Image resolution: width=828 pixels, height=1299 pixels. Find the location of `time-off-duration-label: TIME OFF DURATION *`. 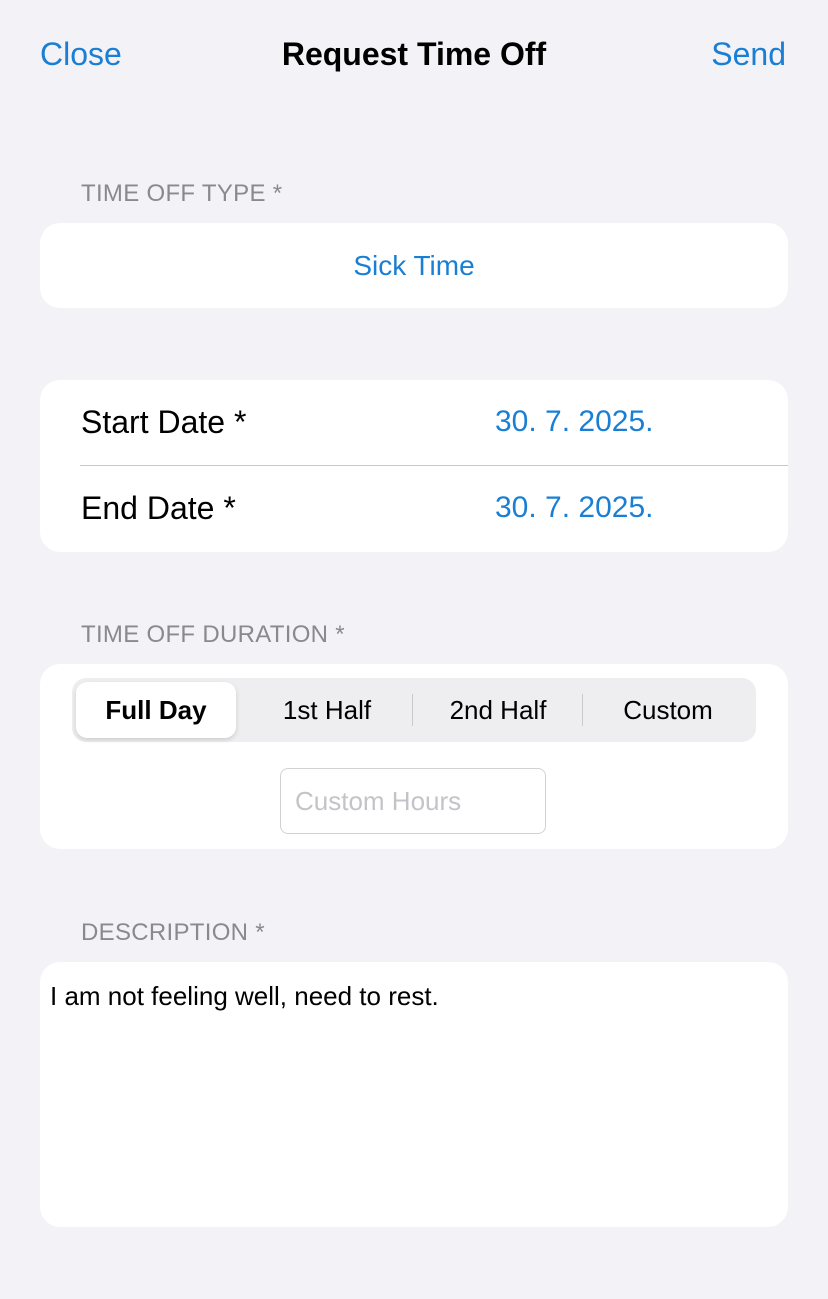

time-off-duration-label: TIME OFF DURATION * is located at coordinates (213, 634).